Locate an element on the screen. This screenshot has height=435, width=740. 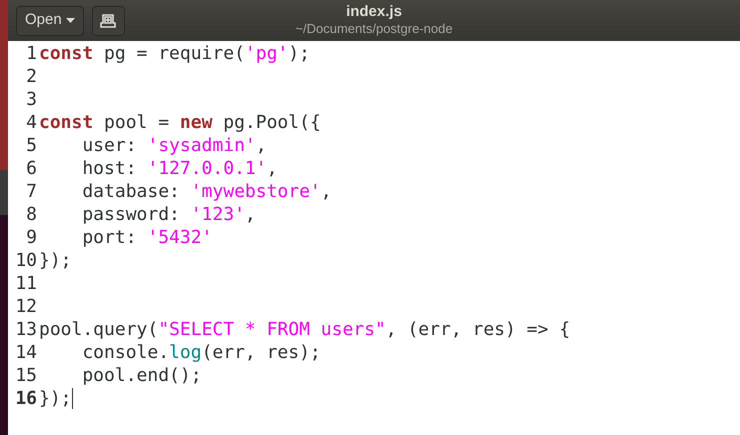
line-number: 13 is located at coordinates (25, 329).